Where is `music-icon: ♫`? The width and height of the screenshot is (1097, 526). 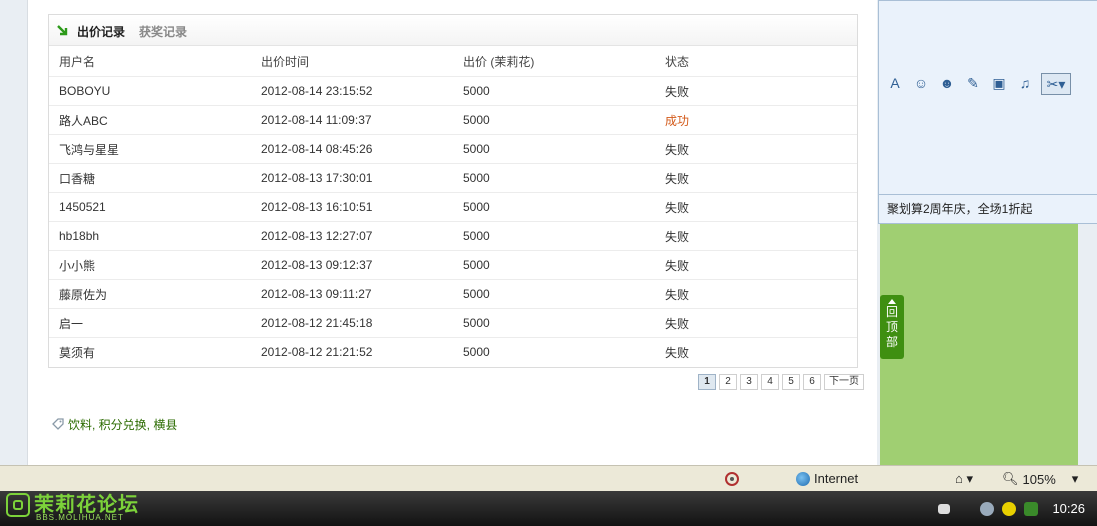
music-icon: ♫ is located at coordinates (1025, 83).